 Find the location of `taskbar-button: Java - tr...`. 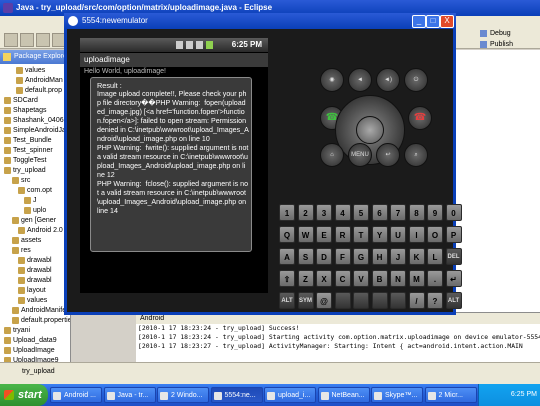

taskbar-button: Java - tr... is located at coordinates (129, 395).